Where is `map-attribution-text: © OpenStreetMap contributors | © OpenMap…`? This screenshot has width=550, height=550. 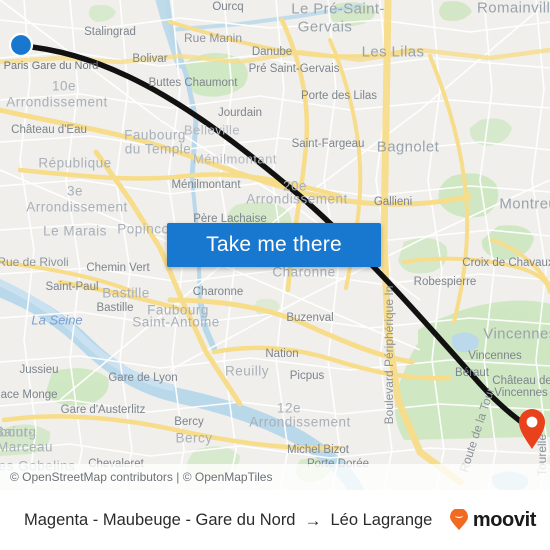
map-attribution-text: © OpenStreetMap contributors | © OpenMap… is located at coordinates (141, 477).